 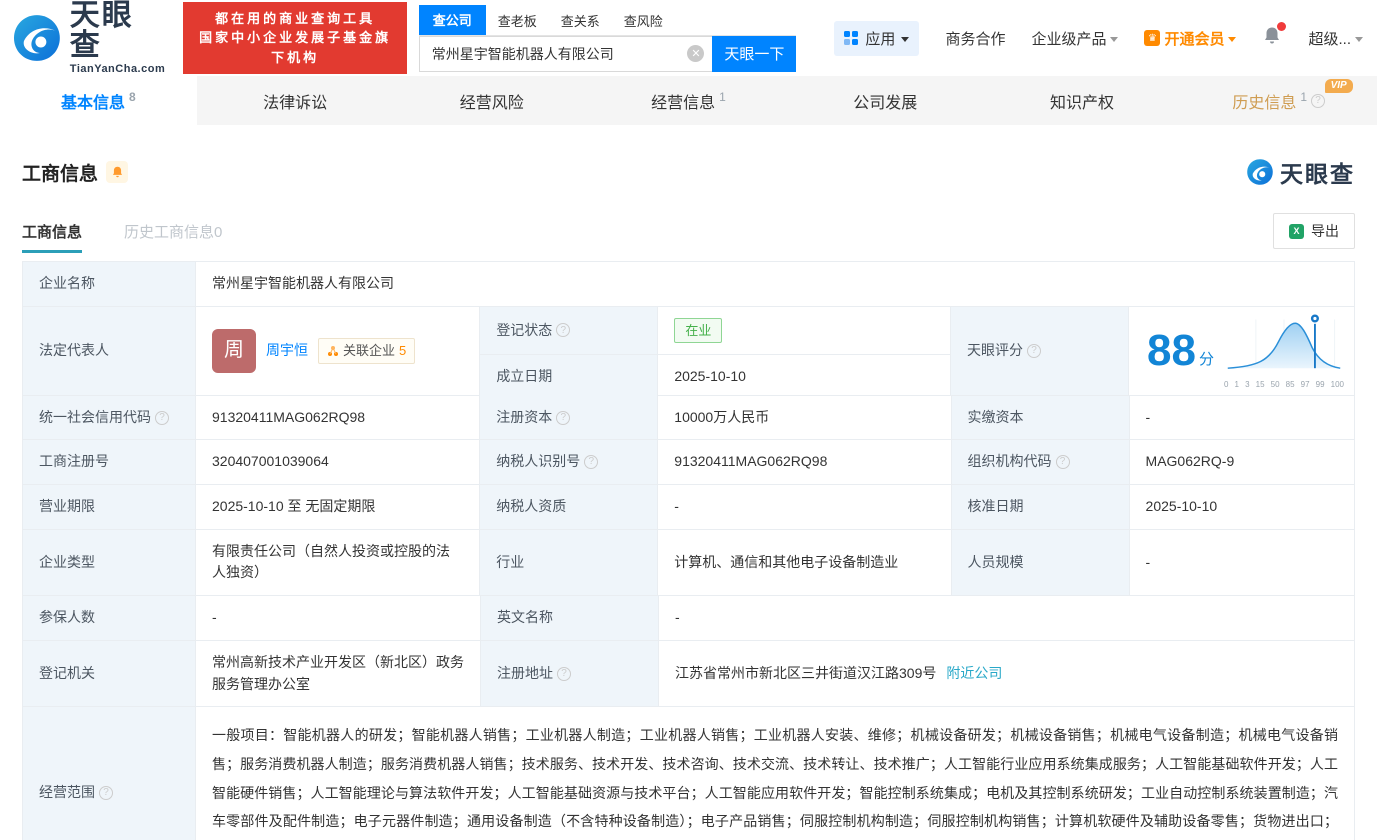 I want to click on org-code-label: 组织机构代码?, so click(x=1040, y=462).